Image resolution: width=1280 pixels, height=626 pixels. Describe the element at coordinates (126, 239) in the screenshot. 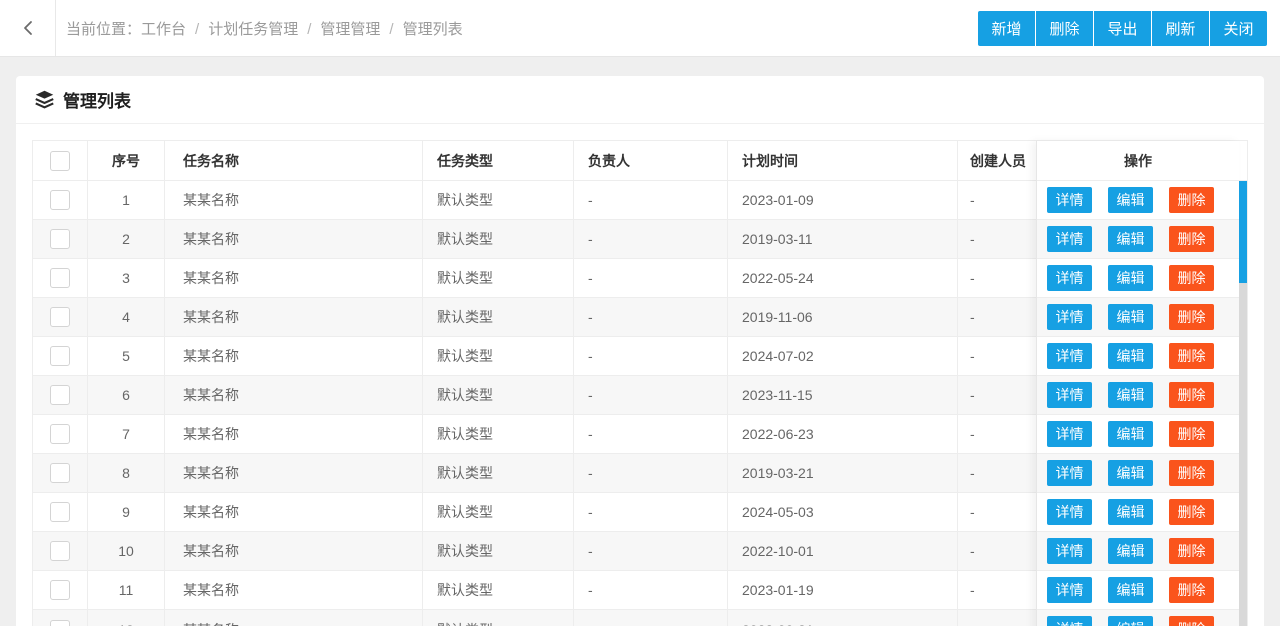

I see `row-index-cell: 2` at that location.